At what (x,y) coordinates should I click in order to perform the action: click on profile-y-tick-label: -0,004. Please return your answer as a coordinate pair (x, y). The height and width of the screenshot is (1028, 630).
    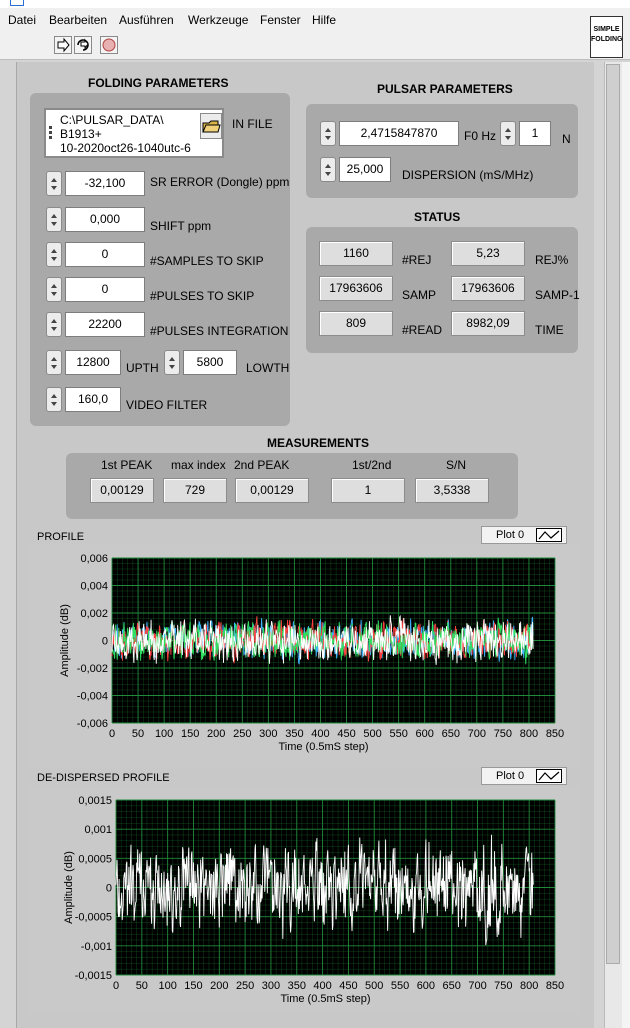
    Looking at the image, I should click on (92, 697).